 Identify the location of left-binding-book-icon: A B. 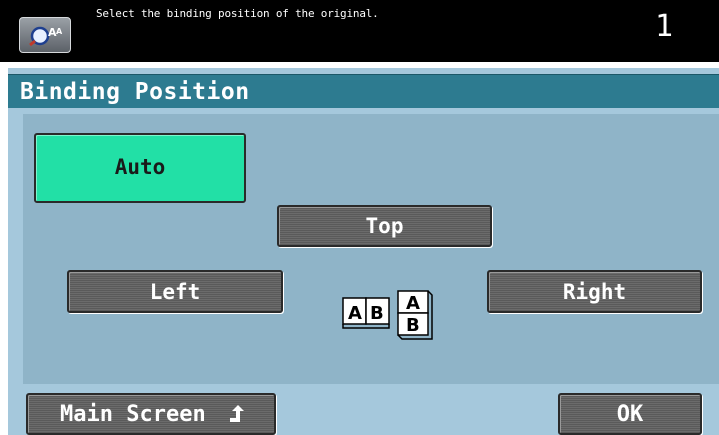
(366, 313).